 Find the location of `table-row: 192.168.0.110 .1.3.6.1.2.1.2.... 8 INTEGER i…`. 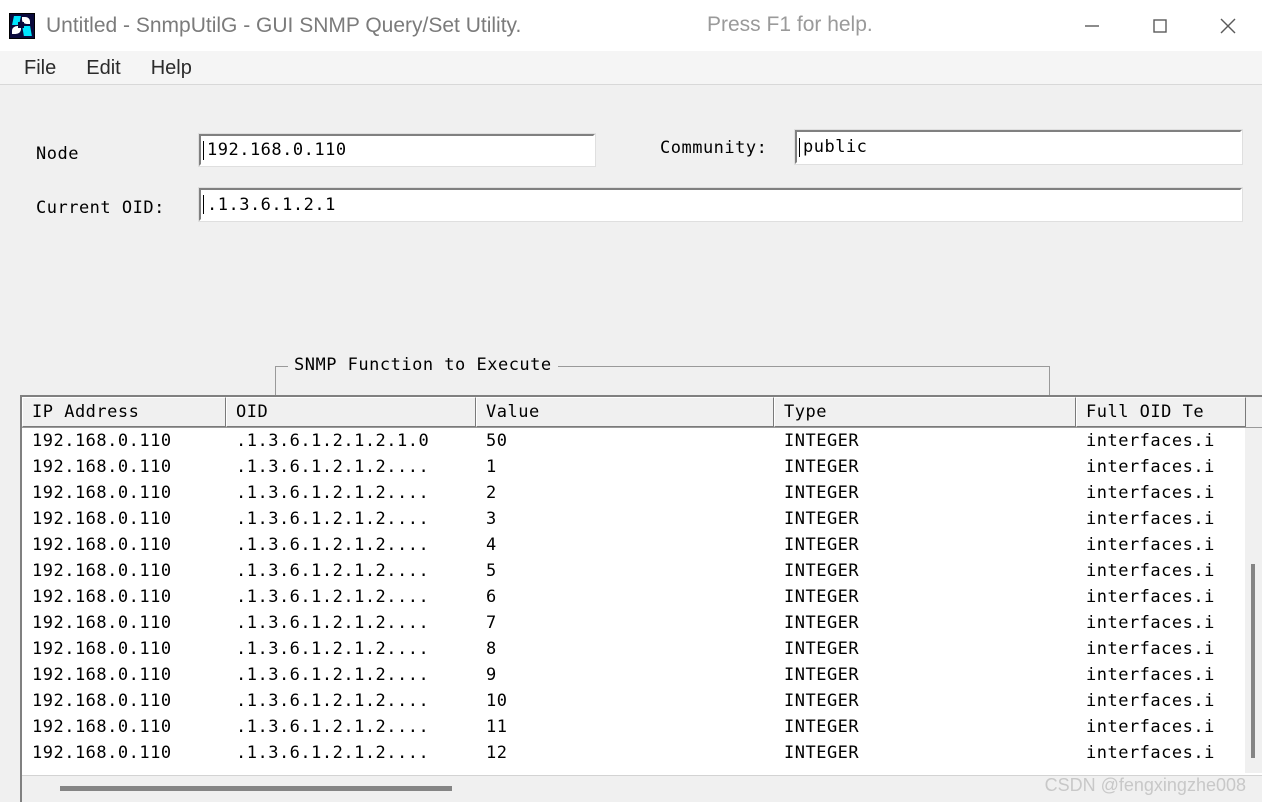

table-row: 192.168.0.110 .1.3.6.1.2.1.2.... 8 INTEGER i… is located at coordinates (642, 649).